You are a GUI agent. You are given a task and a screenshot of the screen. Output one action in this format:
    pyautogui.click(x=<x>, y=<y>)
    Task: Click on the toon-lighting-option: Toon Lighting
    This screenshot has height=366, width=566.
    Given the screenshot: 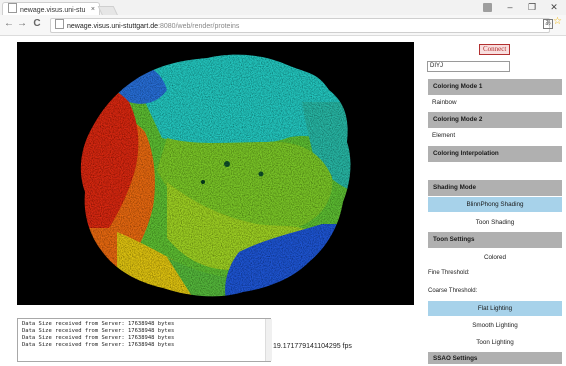 What is the action you would take?
    pyautogui.click(x=495, y=342)
    